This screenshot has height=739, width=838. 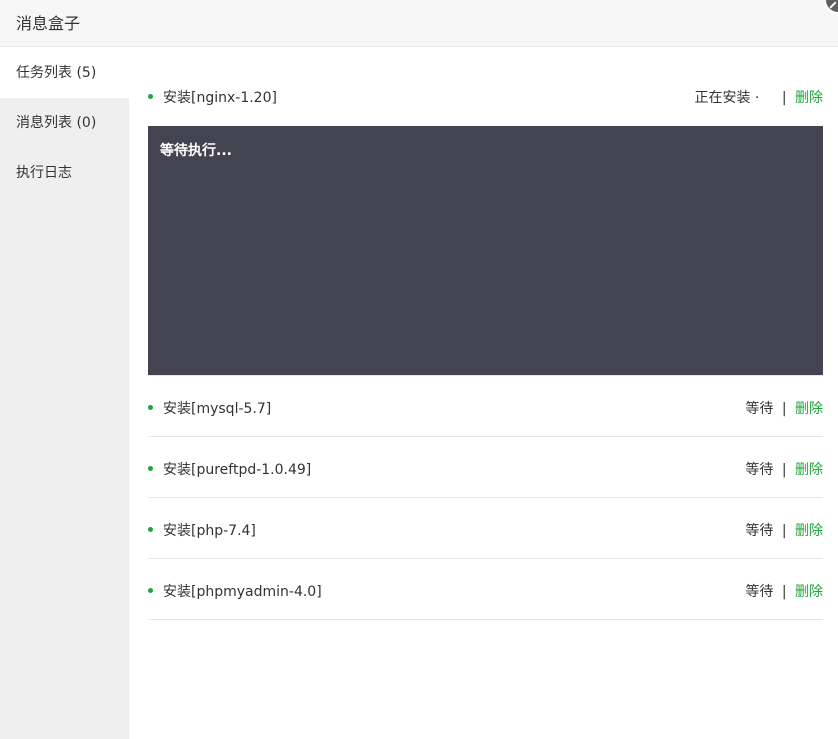 What do you see at coordinates (48, 23) in the screenshot?
I see `window-title: 消息盒子` at bounding box center [48, 23].